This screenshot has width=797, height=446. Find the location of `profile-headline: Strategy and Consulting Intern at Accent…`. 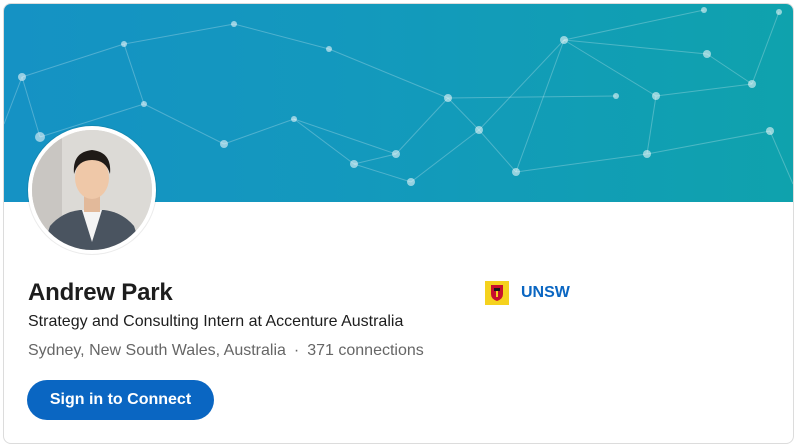

profile-headline: Strategy and Consulting Intern at Accent… is located at coordinates (216, 321).